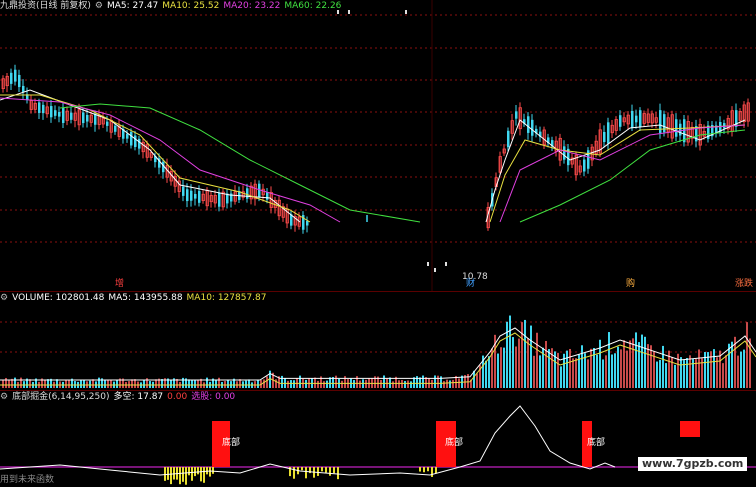 The height and width of the screenshot is (487, 756). What do you see at coordinates (744, 284) in the screenshot?
I see `mark-zhangdie: 涨跌` at bounding box center [744, 284].